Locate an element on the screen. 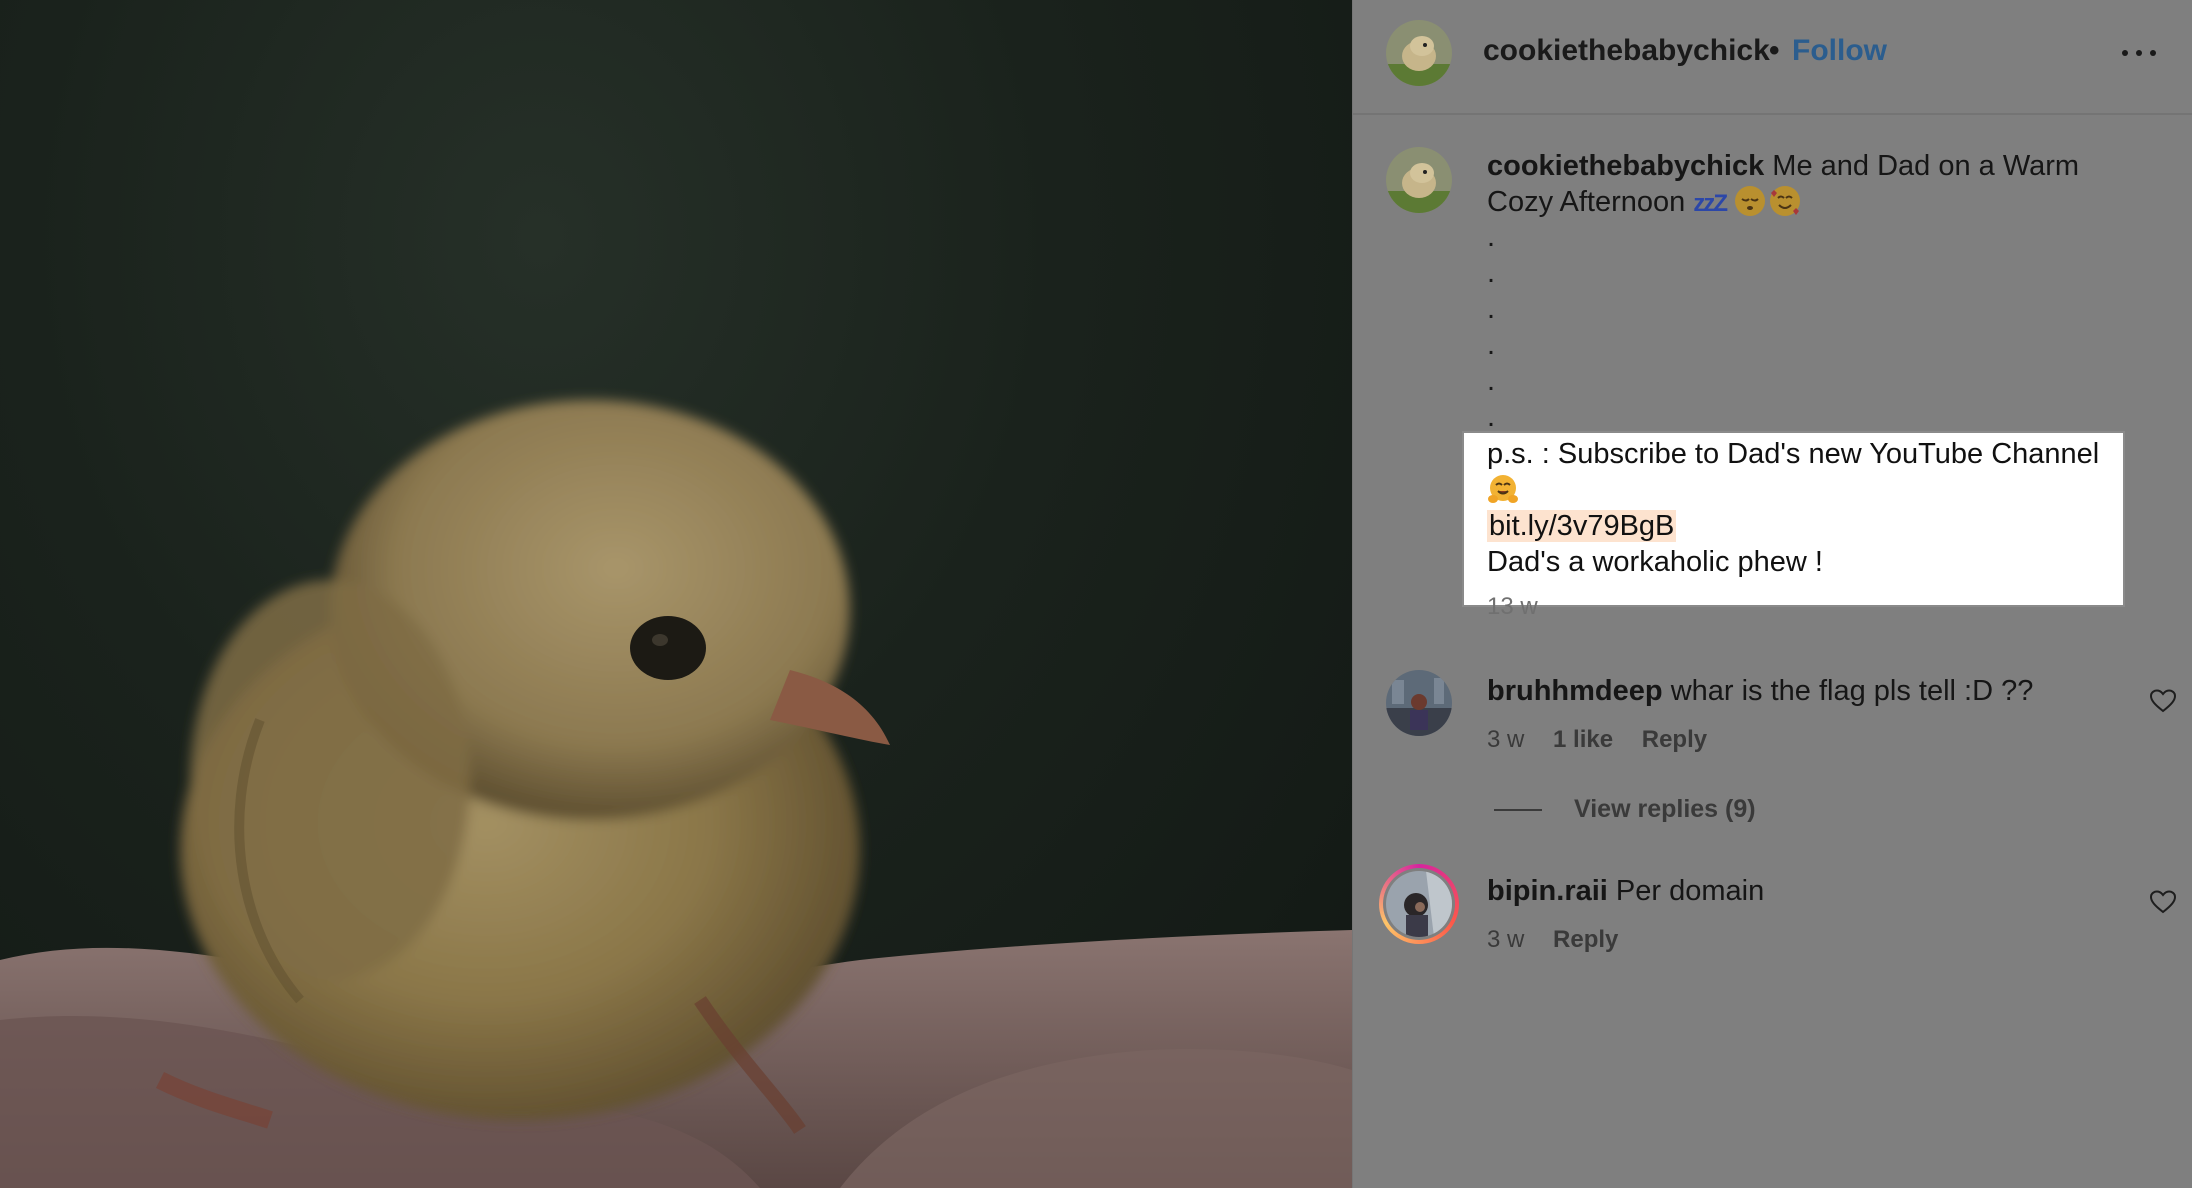 This screenshot has height=1188, width=2192. workaholic-line: Dad's a workaholic phew ! is located at coordinates (1655, 562).